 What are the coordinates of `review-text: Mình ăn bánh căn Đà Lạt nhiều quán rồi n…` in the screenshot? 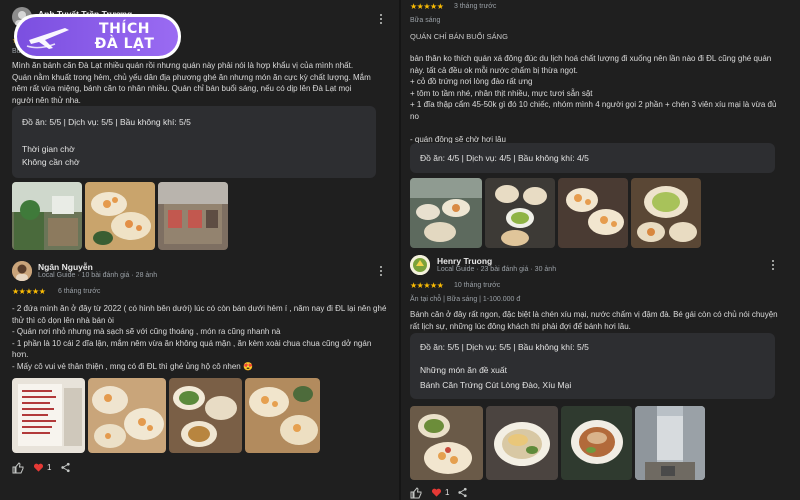 It's located at (191, 83).